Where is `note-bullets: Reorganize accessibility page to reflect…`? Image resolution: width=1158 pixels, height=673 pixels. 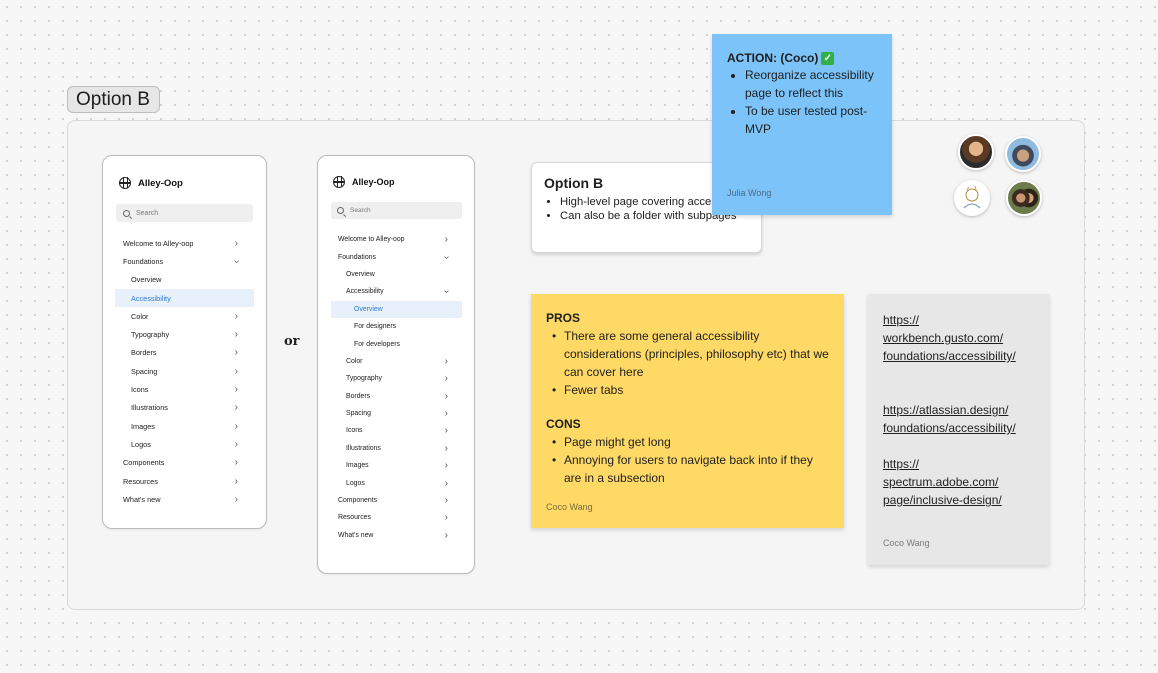
note-bullets: Reorganize accessibility page to reflect… is located at coordinates (802, 102).